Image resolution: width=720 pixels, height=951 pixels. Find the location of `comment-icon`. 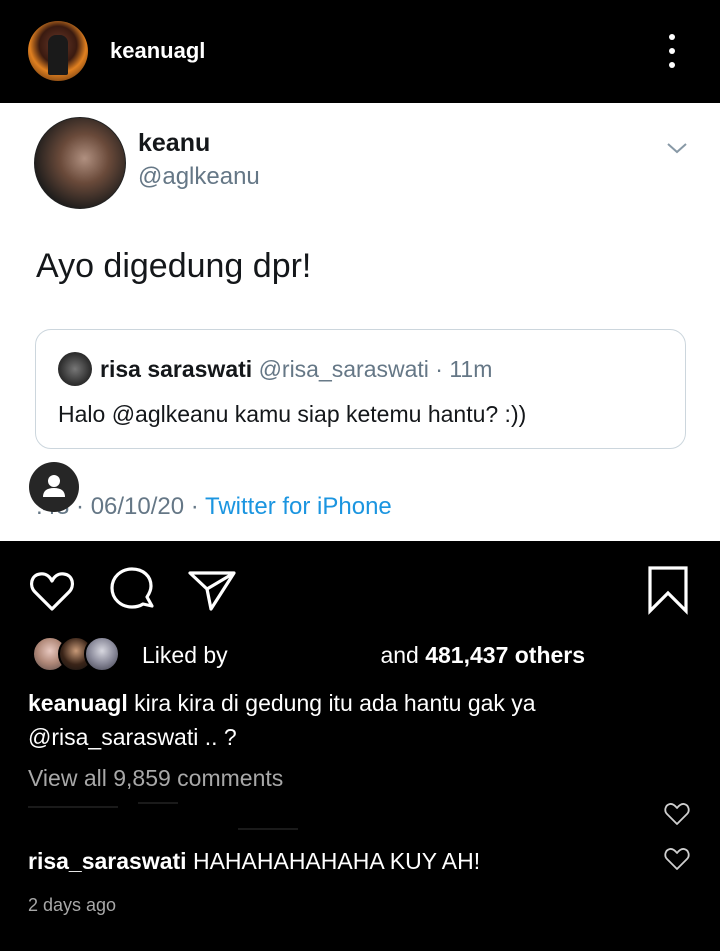

comment-icon is located at coordinates (132, 590).